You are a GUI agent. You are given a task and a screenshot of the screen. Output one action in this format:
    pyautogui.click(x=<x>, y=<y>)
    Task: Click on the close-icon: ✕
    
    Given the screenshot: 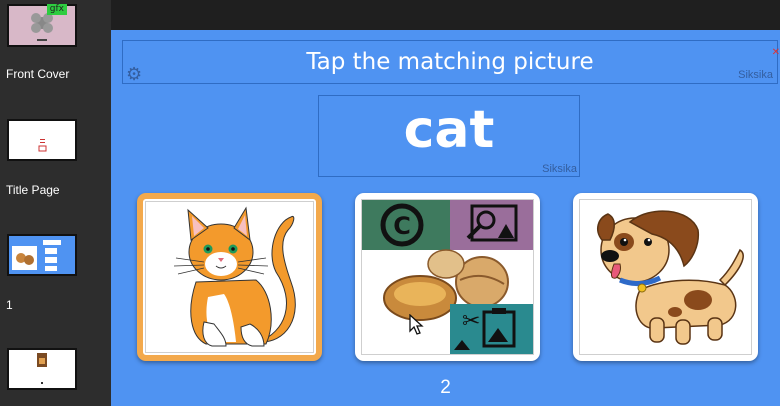 What is the action you would take?
    pyautogui.click(x=776, y=52)
    